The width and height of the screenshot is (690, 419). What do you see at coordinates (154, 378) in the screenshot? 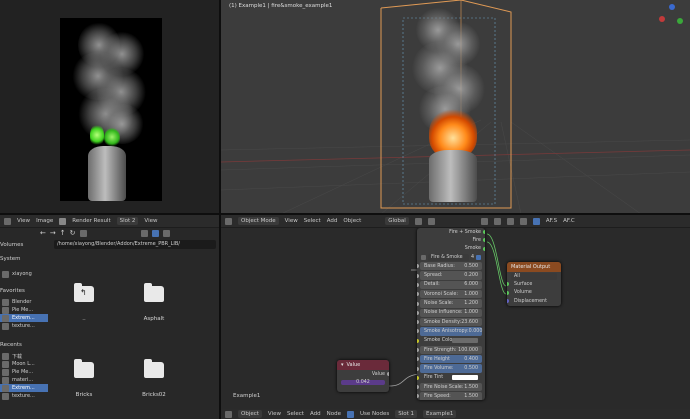
I see `file-item-bricks02: Bricks02` at bounding box center [154, 378].